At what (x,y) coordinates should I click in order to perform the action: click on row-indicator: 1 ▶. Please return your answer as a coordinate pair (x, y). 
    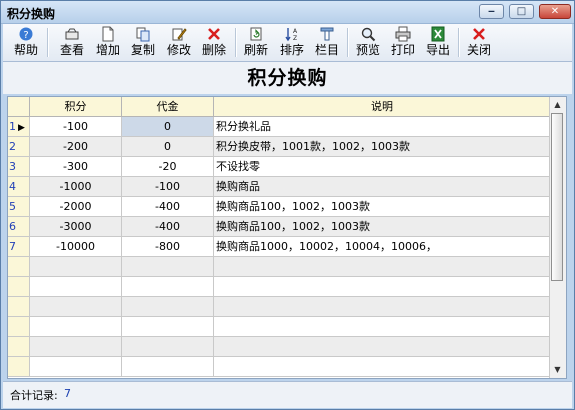
    Looking at the image, I should click on (19, 127).